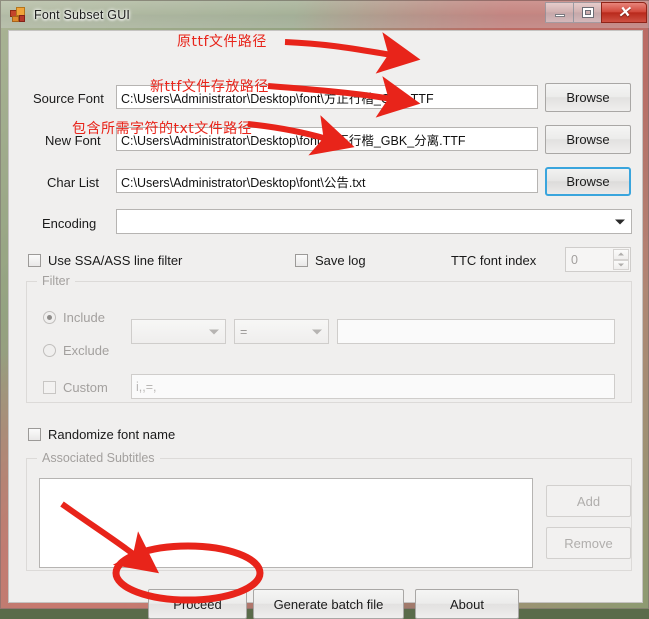  Describe the element at coordinates (18, 15) in the screenshot. I see `app-icon` at that location.